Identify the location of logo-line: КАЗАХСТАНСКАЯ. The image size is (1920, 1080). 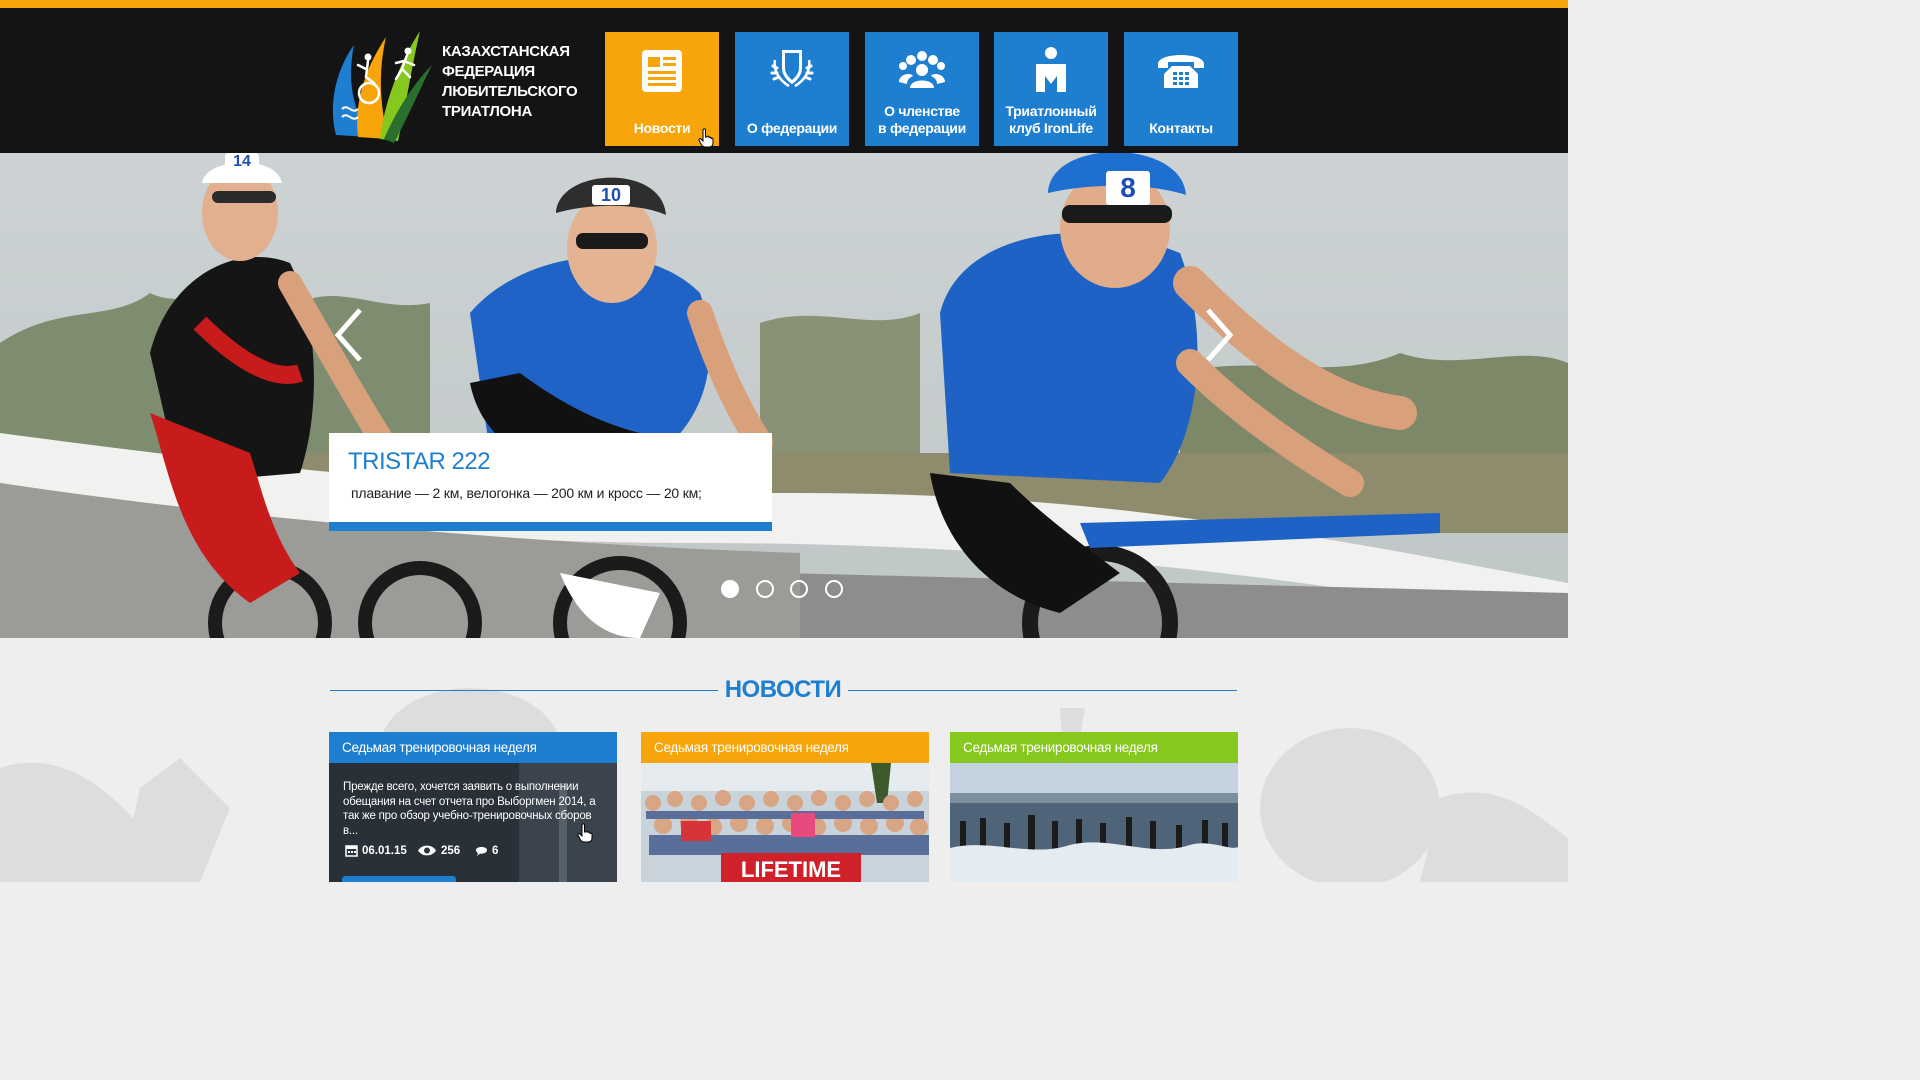
(506, 51).